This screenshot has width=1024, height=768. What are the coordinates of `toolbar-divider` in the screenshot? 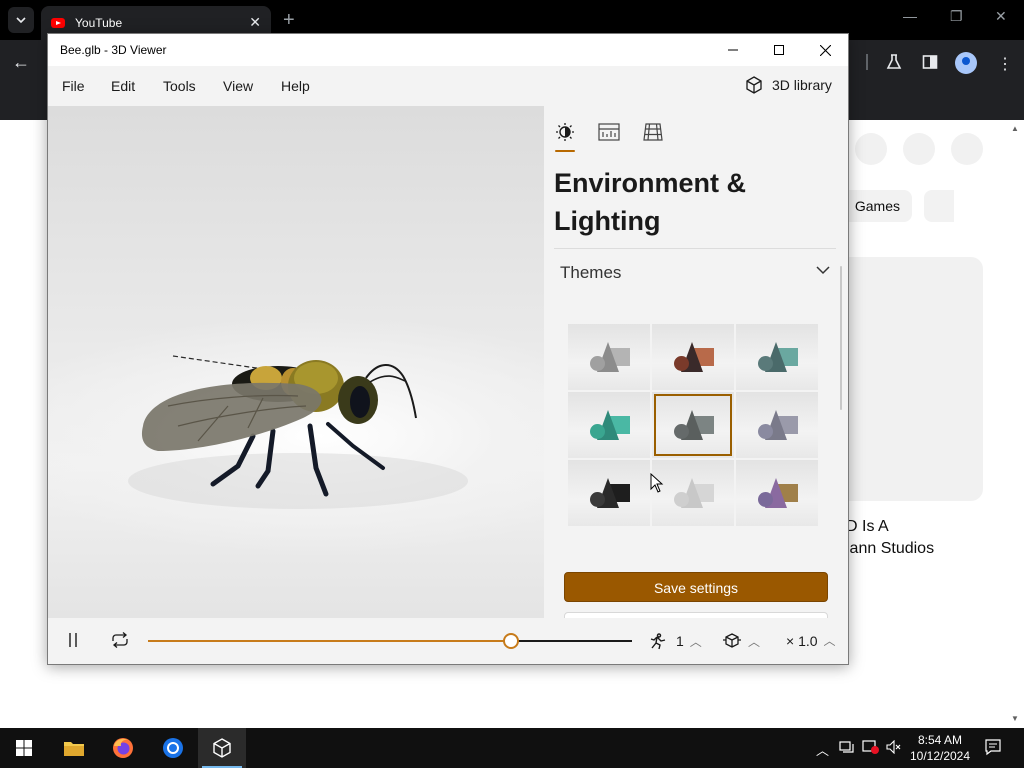 It's located at (867, 62).